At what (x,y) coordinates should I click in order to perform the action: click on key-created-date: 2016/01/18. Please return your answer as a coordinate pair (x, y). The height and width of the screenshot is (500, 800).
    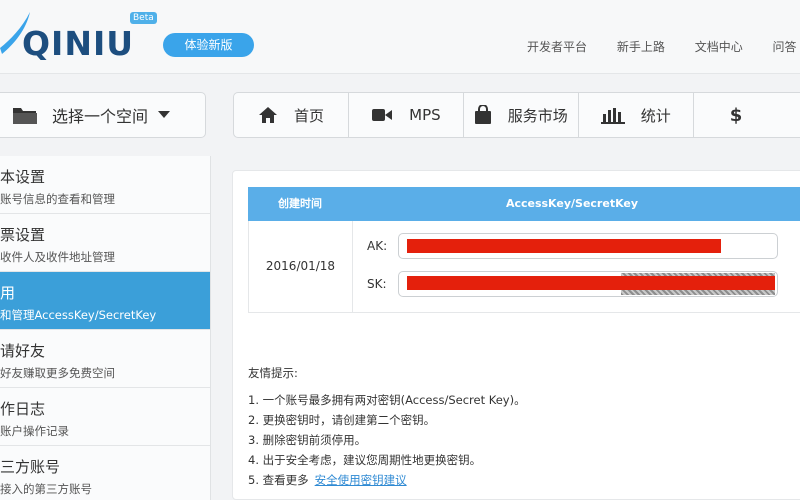
    Looking at the image, I should click on (301, 266).